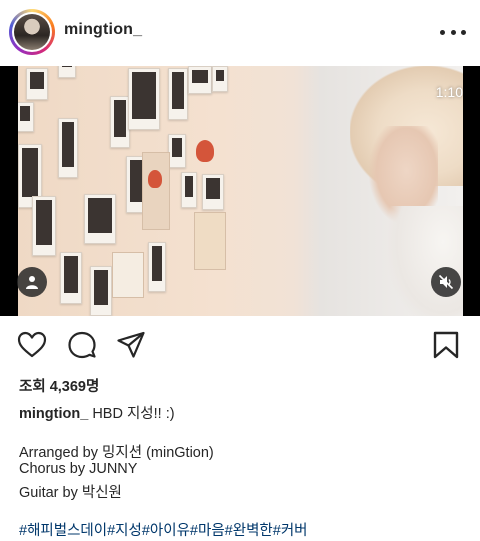 This screenshot has height=541, width=480. Describe the element at coordinates (446, 282) in the screenshot. I see `muted-speaker-icon` at that location.